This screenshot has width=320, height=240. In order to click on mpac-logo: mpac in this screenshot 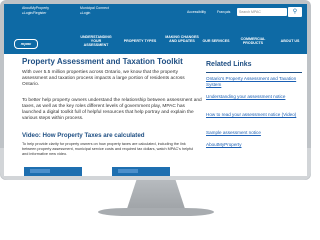, I will do `click(26, 44)`.